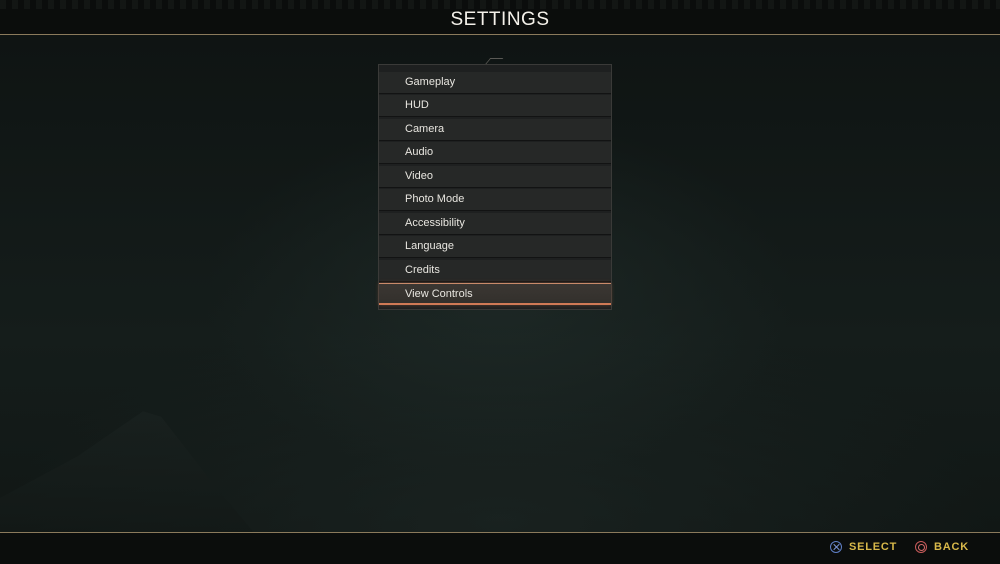 This screenshot has width=1000, height=564. I want to click on header-bar: SETTINGS, so click(500, 17).